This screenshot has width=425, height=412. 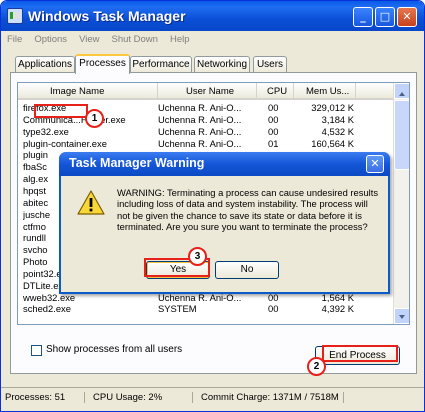 I want to click on process-cpu: 01, so click(x=273, y=143).